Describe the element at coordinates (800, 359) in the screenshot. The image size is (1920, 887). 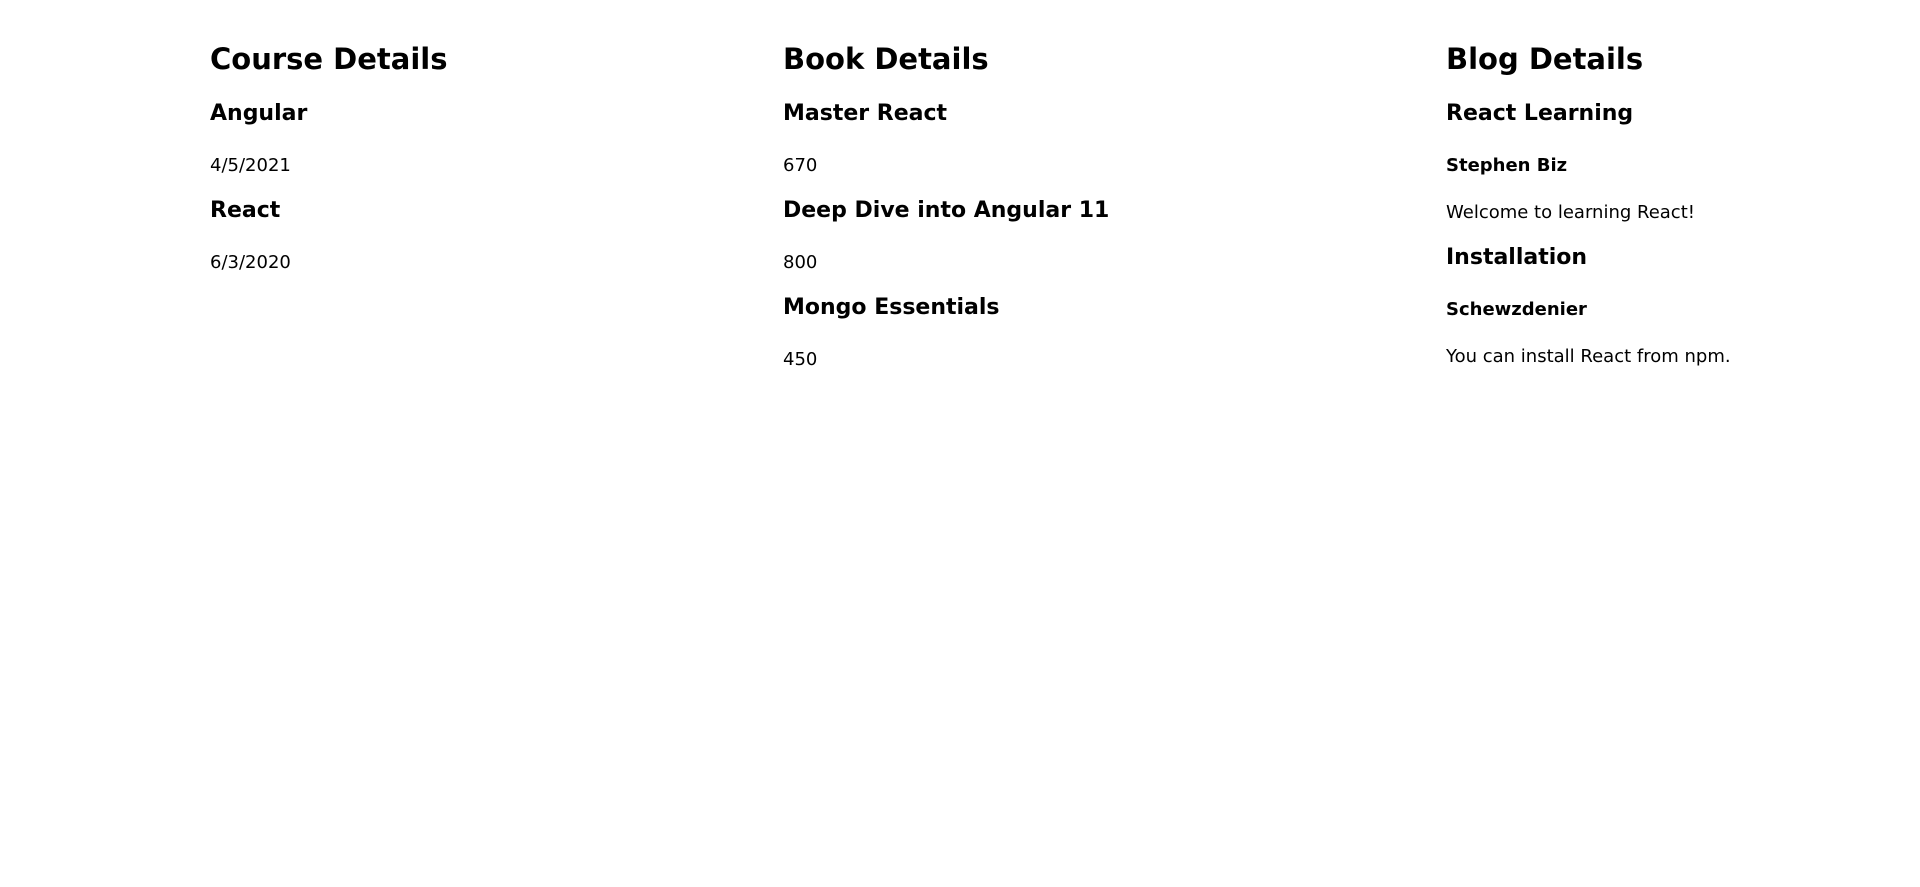
I see `book-price: 450` at that location.